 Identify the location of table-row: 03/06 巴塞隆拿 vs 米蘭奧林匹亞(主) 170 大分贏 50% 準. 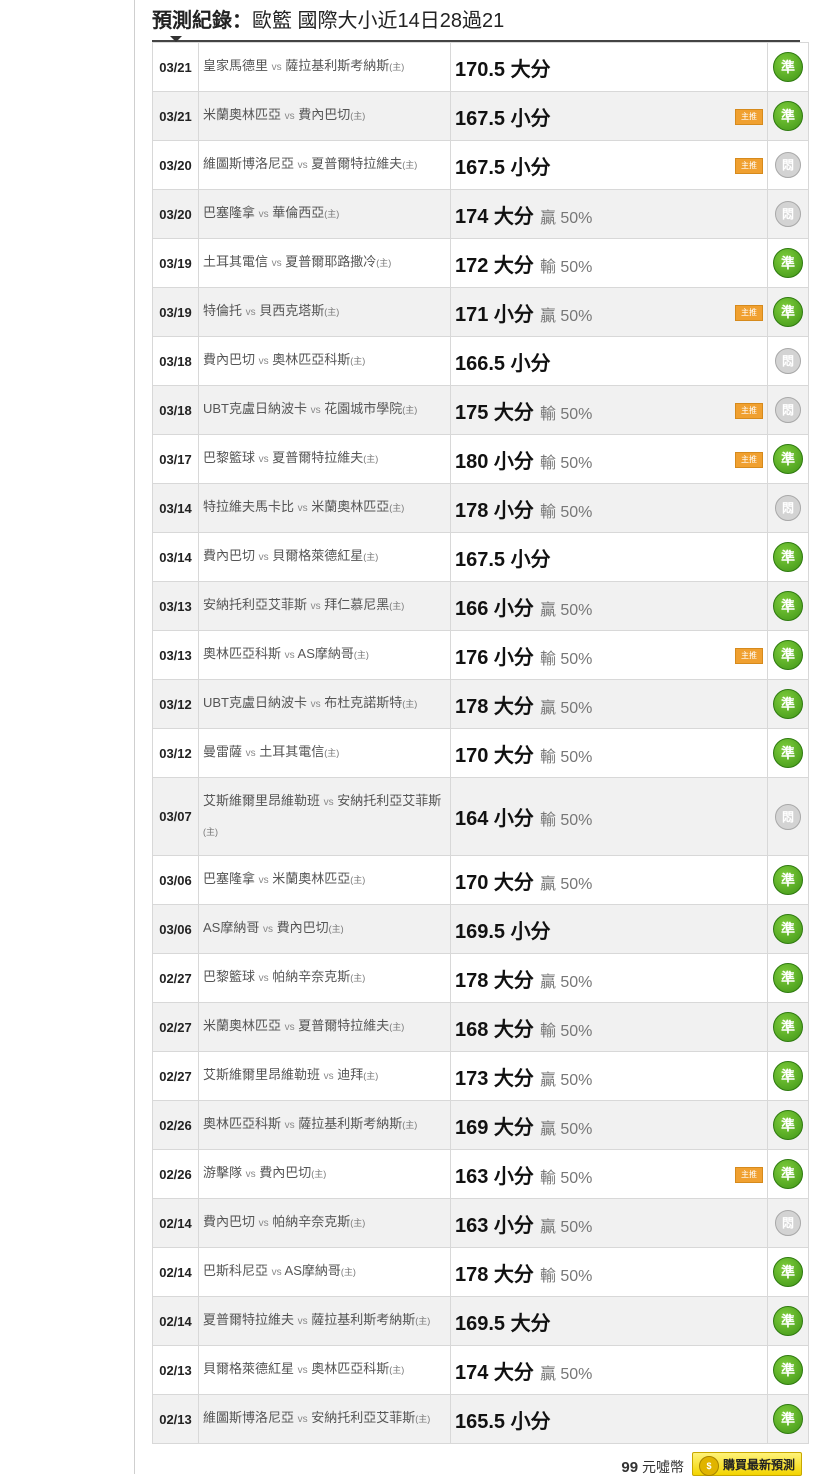
(480, 880).